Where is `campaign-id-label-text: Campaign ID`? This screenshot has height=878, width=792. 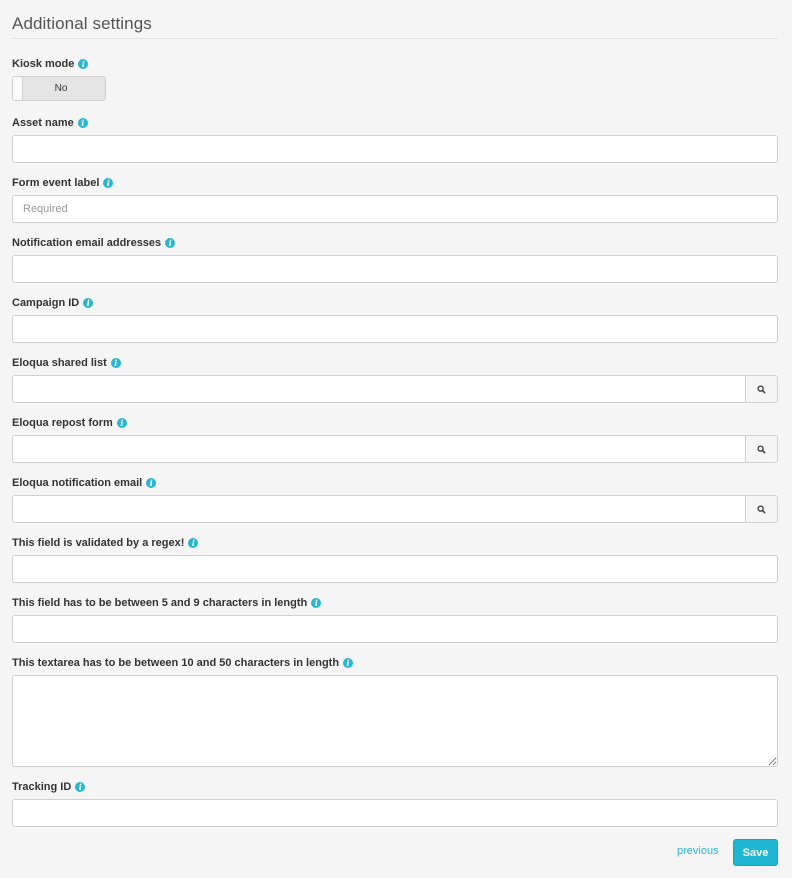 campaign-id-label-text: Campaign ID is located at coordinates (46, 303).